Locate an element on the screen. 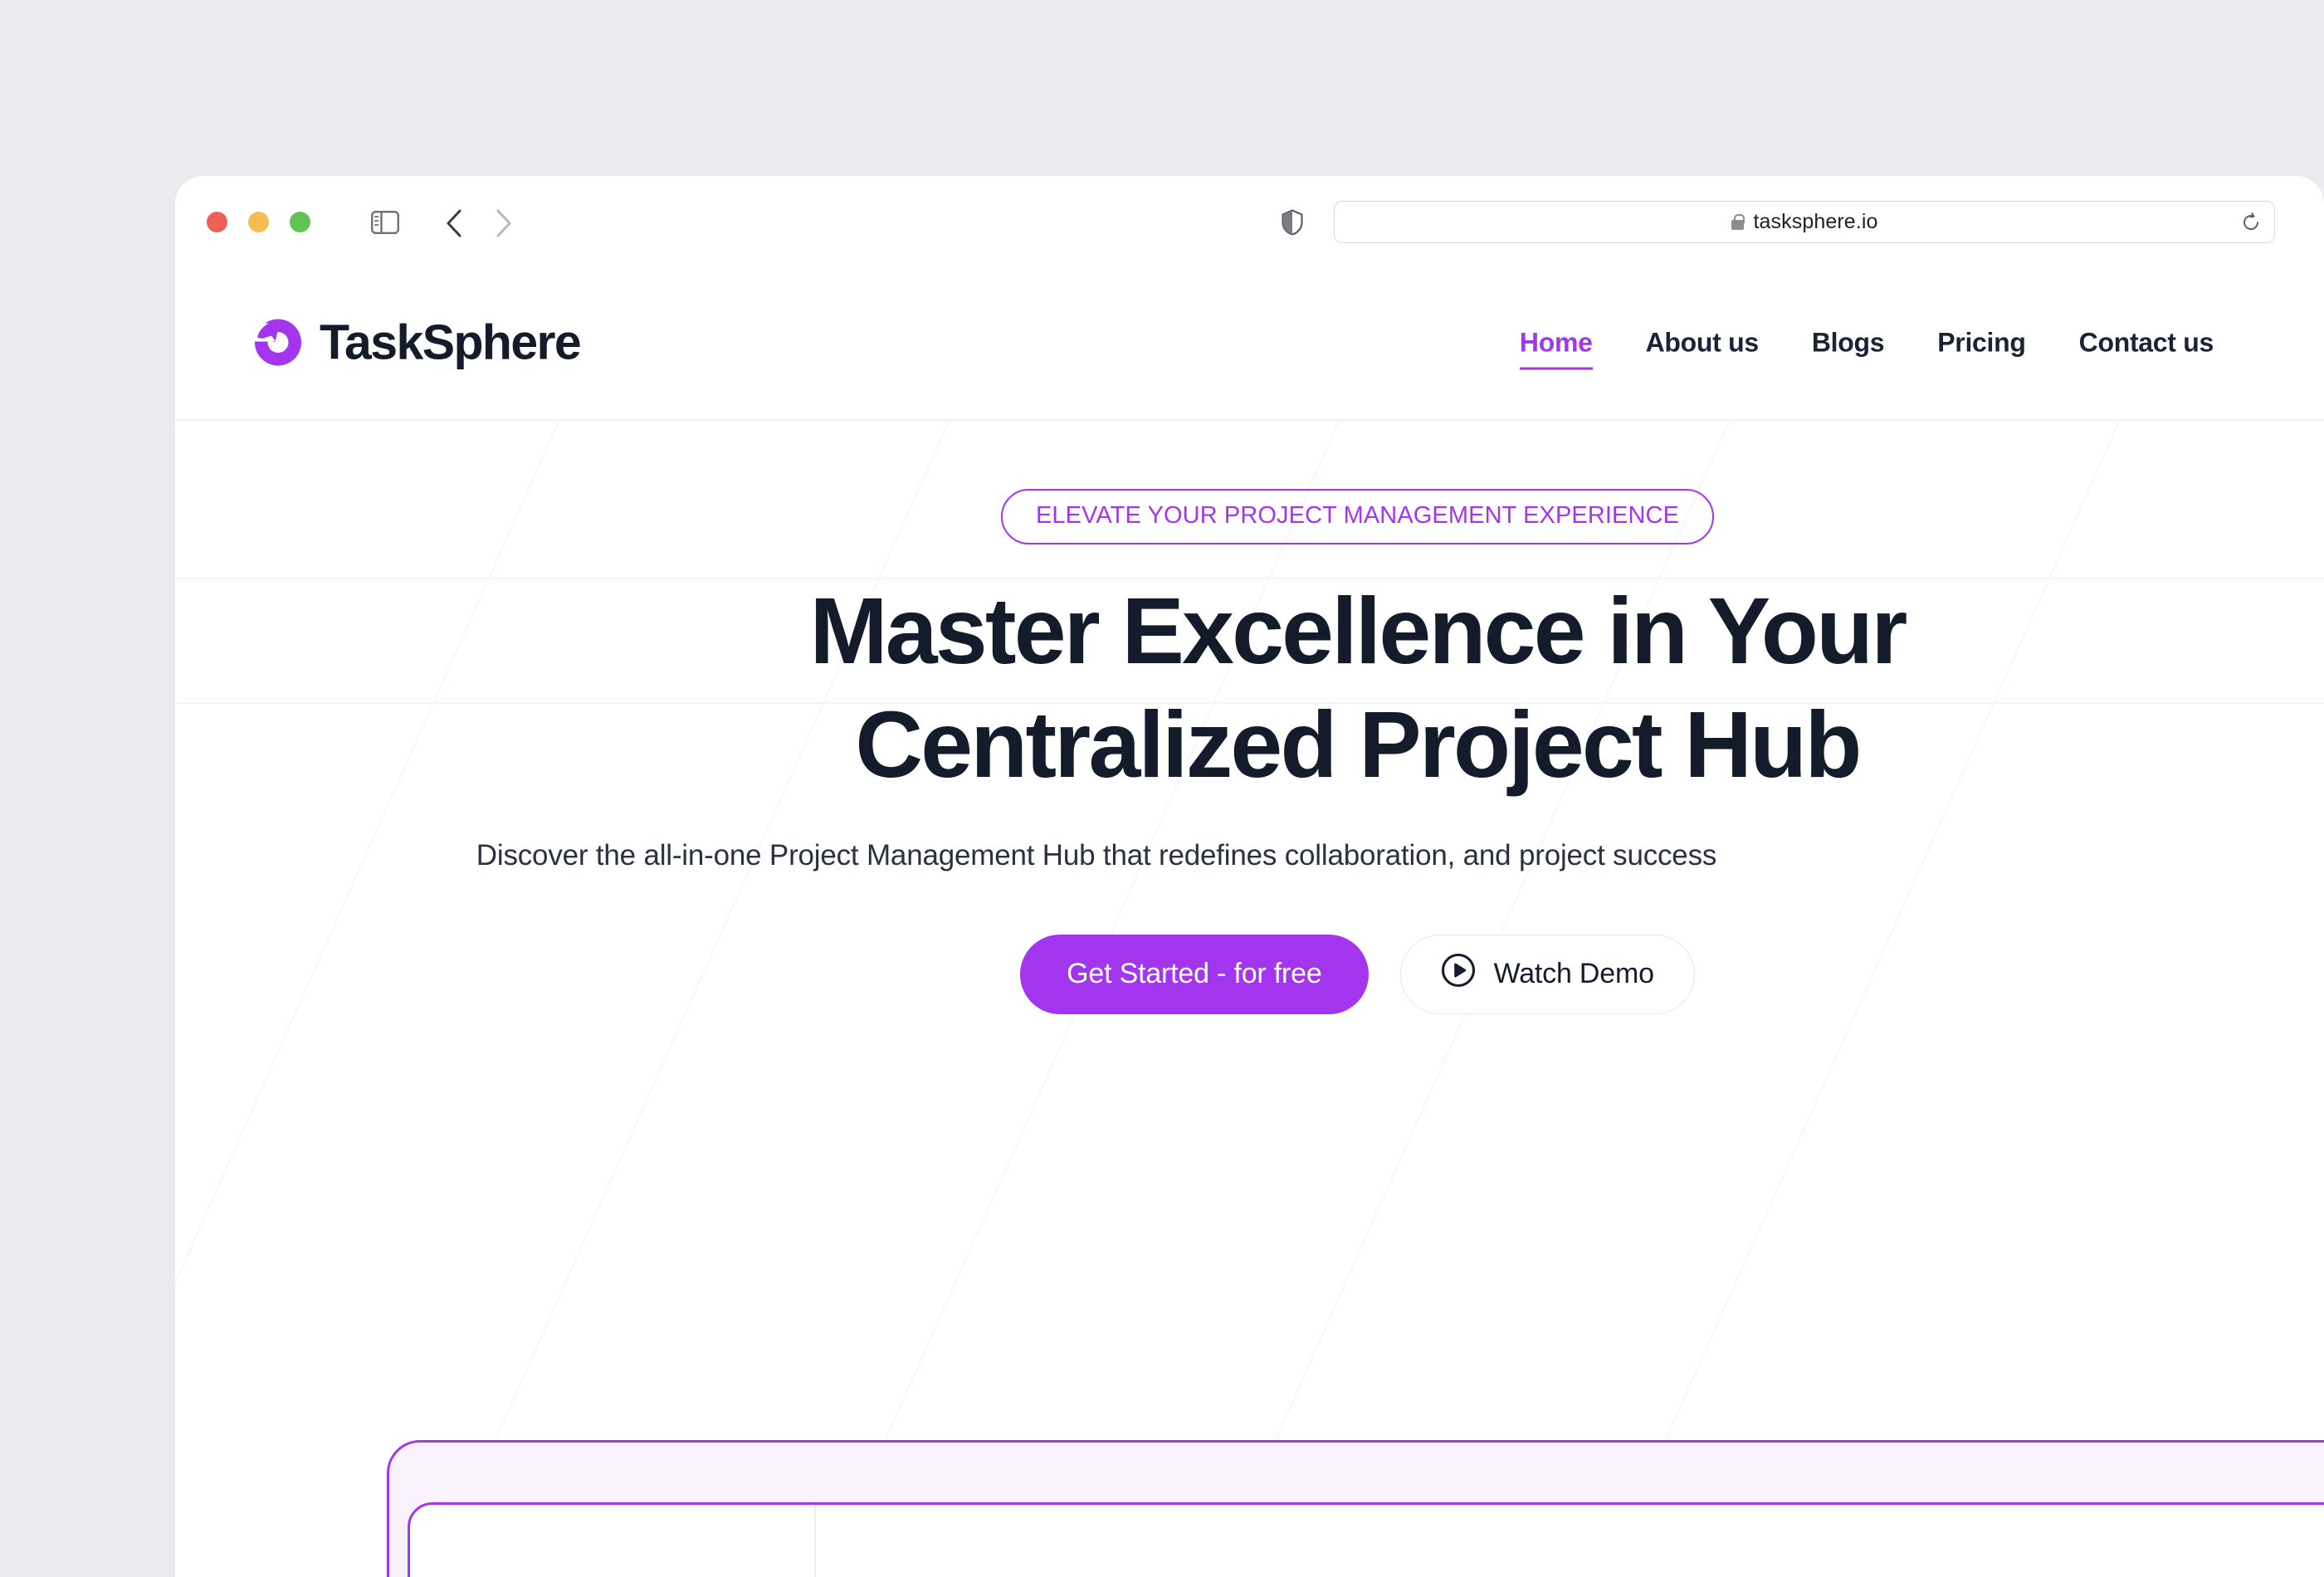 This screenshot has height=1577, width=2324. chevron-left-icon is located at coordinates (454, 225).